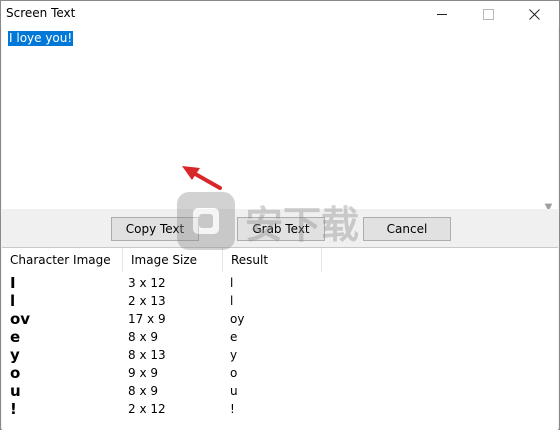 The image size is (560, 430). What do you see at coordinates (13, 301) in the screenshot?
I see `character-image: l` at bounding box center [13, 301].